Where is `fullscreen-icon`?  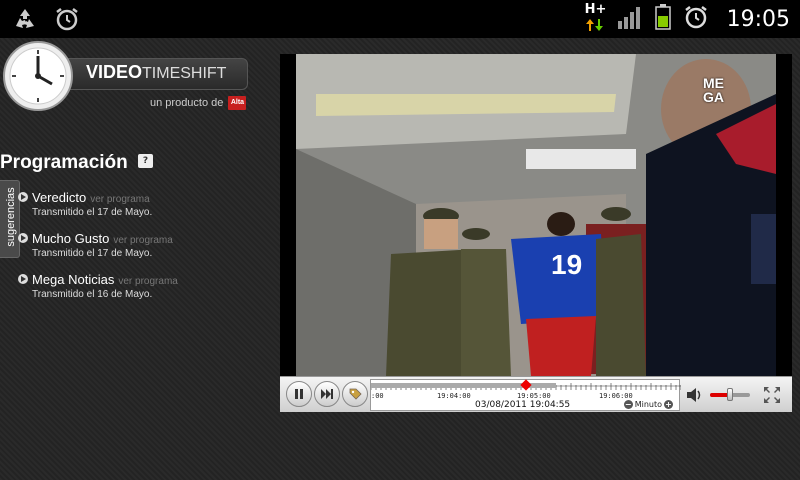
fullscreen-icon is located at coordinates (772, 395).